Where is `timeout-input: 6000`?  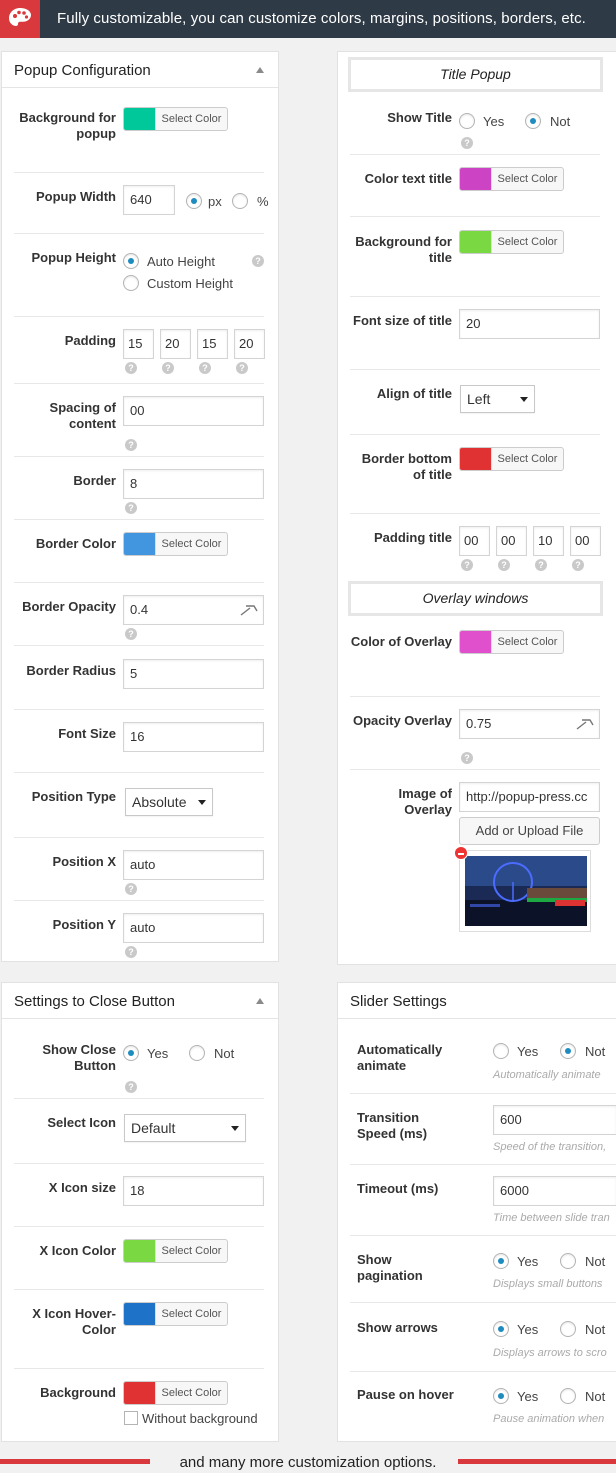 timeout-input: 6000 is located at coordinates (554, 1191).